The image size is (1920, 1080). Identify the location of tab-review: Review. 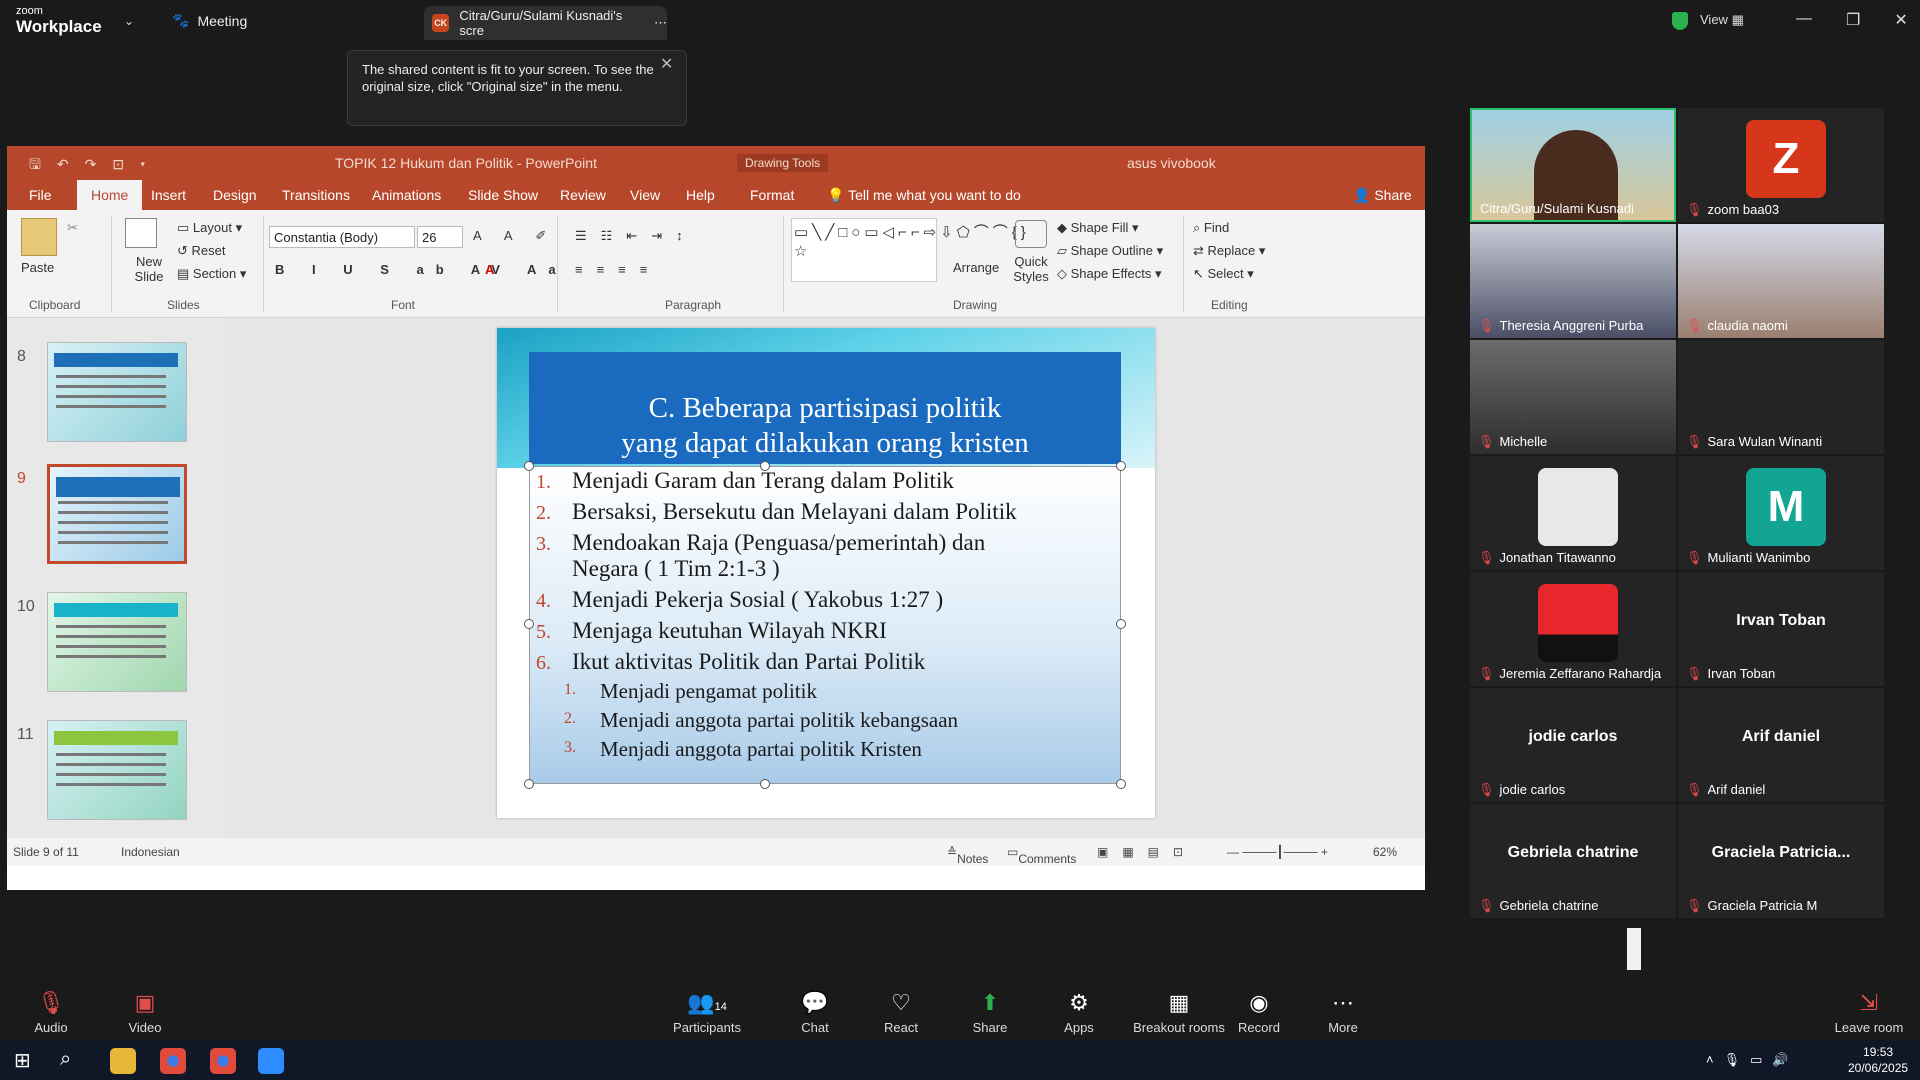
(583, 195).